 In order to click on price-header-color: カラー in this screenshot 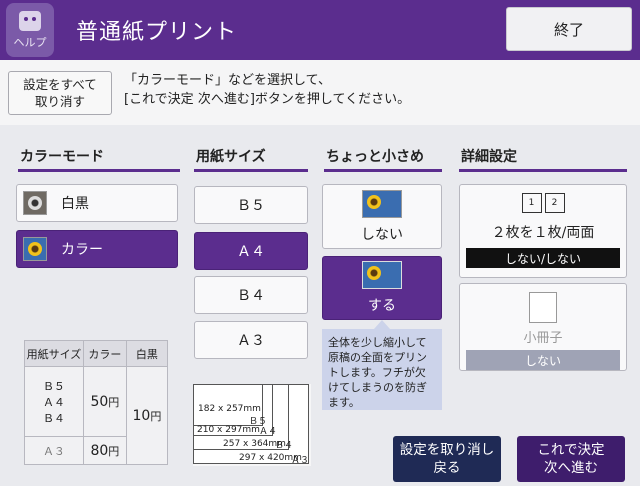, I will do `click(104, 353)`.